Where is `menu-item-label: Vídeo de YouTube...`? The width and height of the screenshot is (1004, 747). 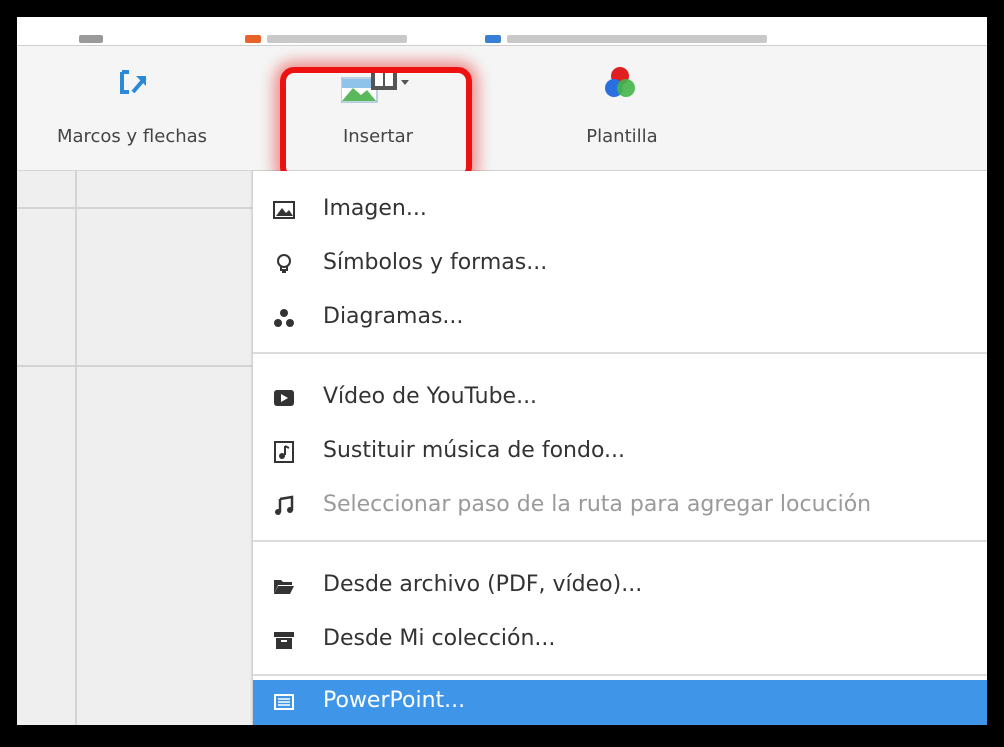
menu-item-label: Vídeo de YouTube... is located at coordinates (430, 396).